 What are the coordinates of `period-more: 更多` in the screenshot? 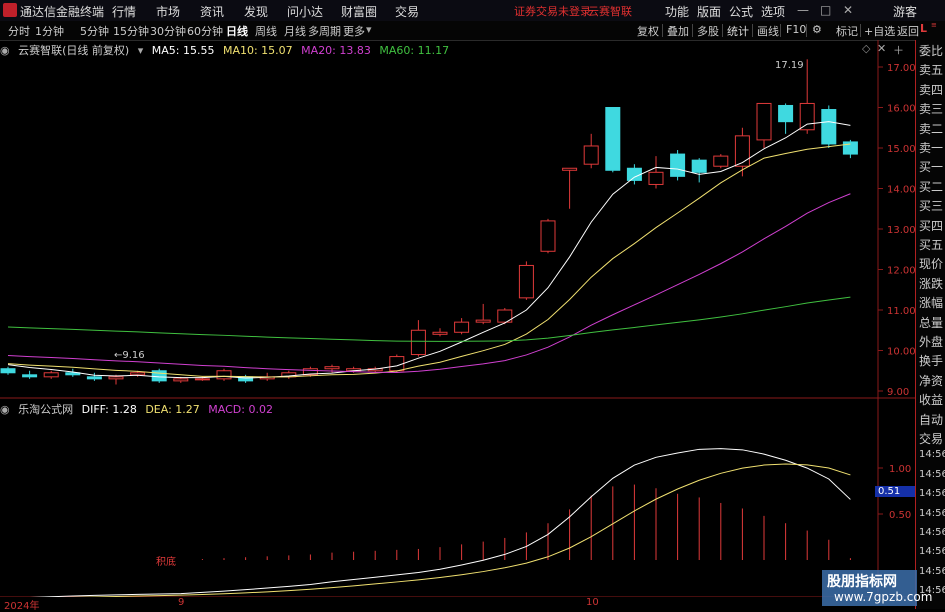 It's located at (354, 31).